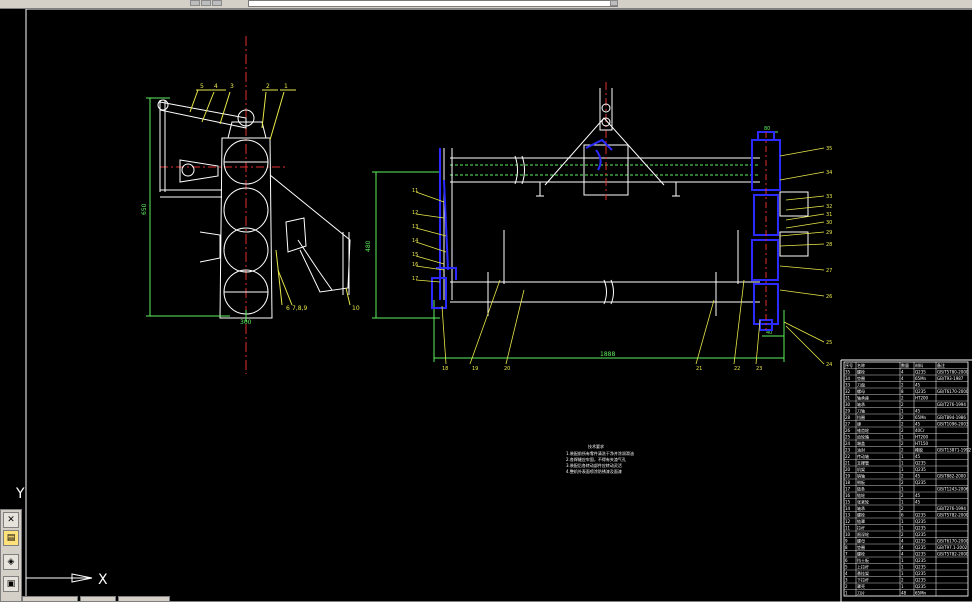 This screenshot has height=602, width=972. What do you see at coordinates (614, 3) in the screenshot?
I see `dropdown-arrow-icon` at bounding box center [614, 3].